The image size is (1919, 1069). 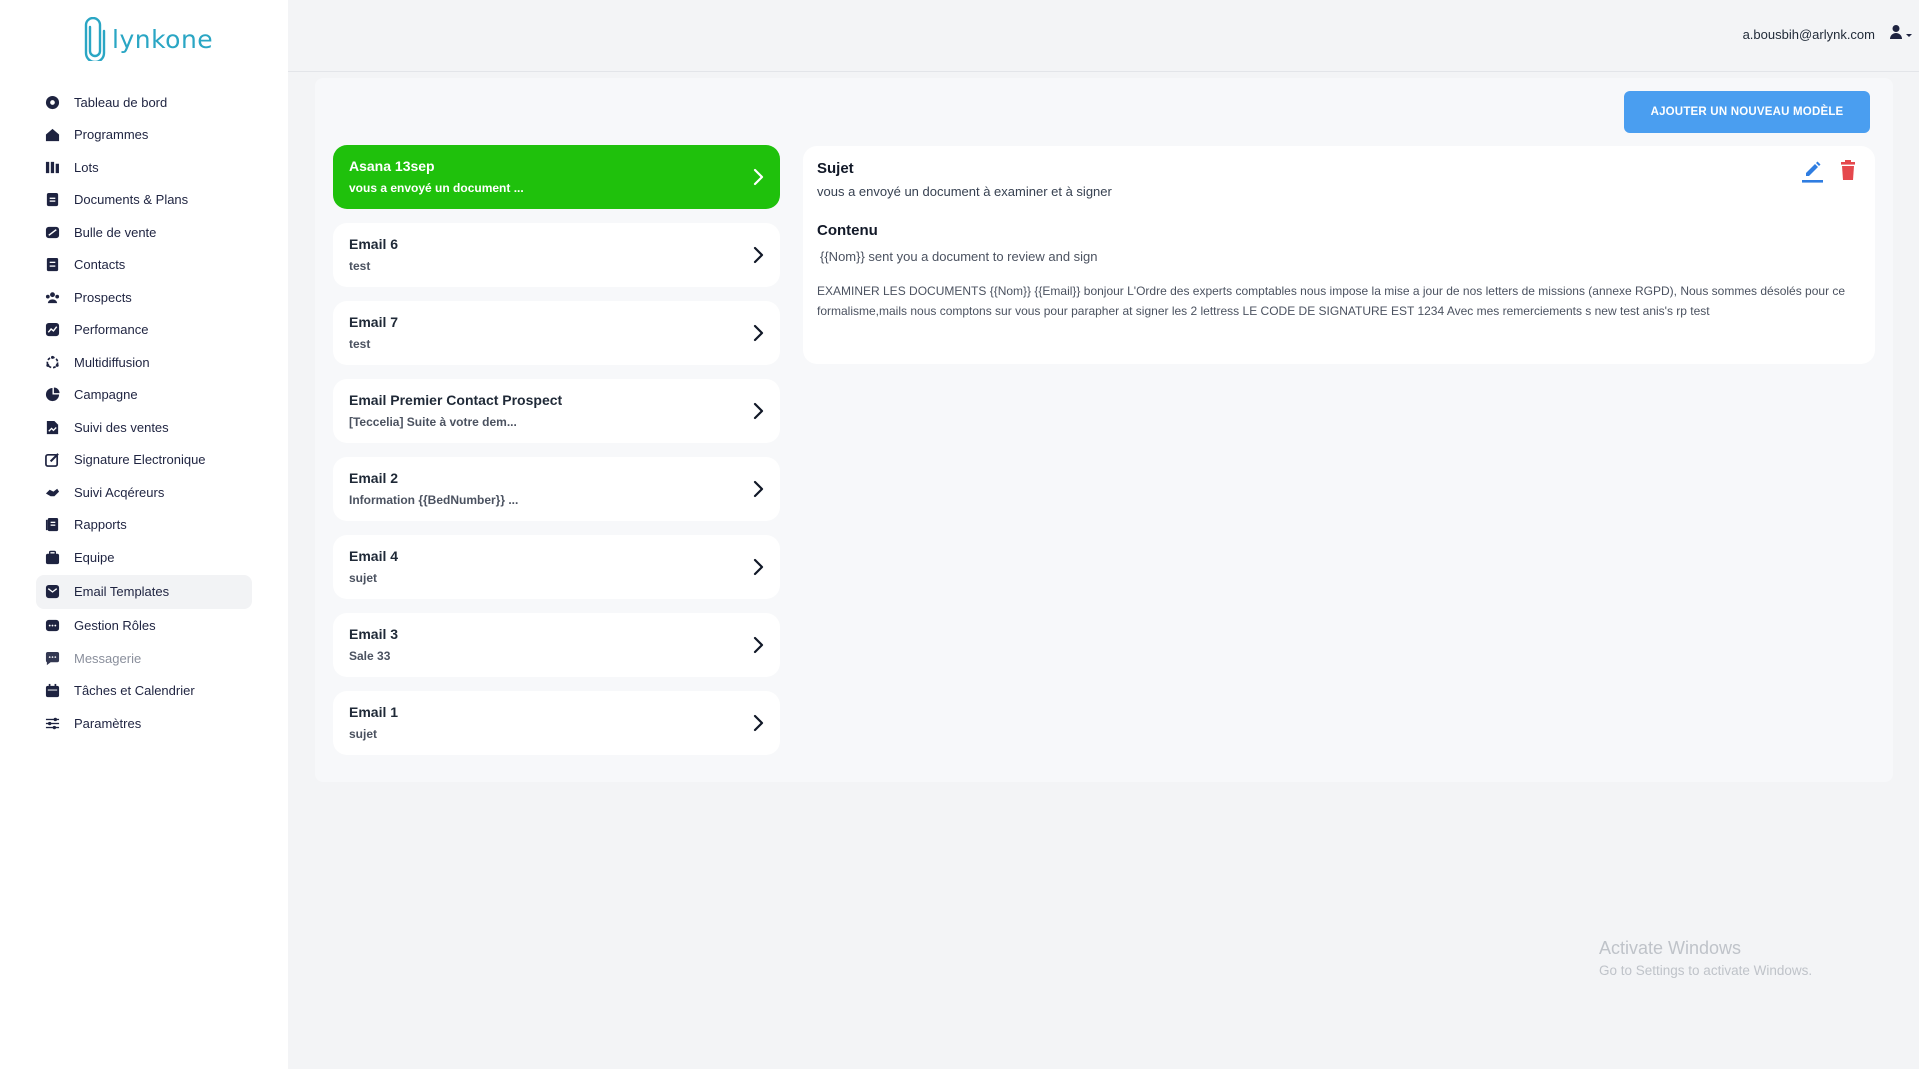 I want to click on sidebar-item-gestion-roles: Gestion Rôles, so click(x=144, y=626).